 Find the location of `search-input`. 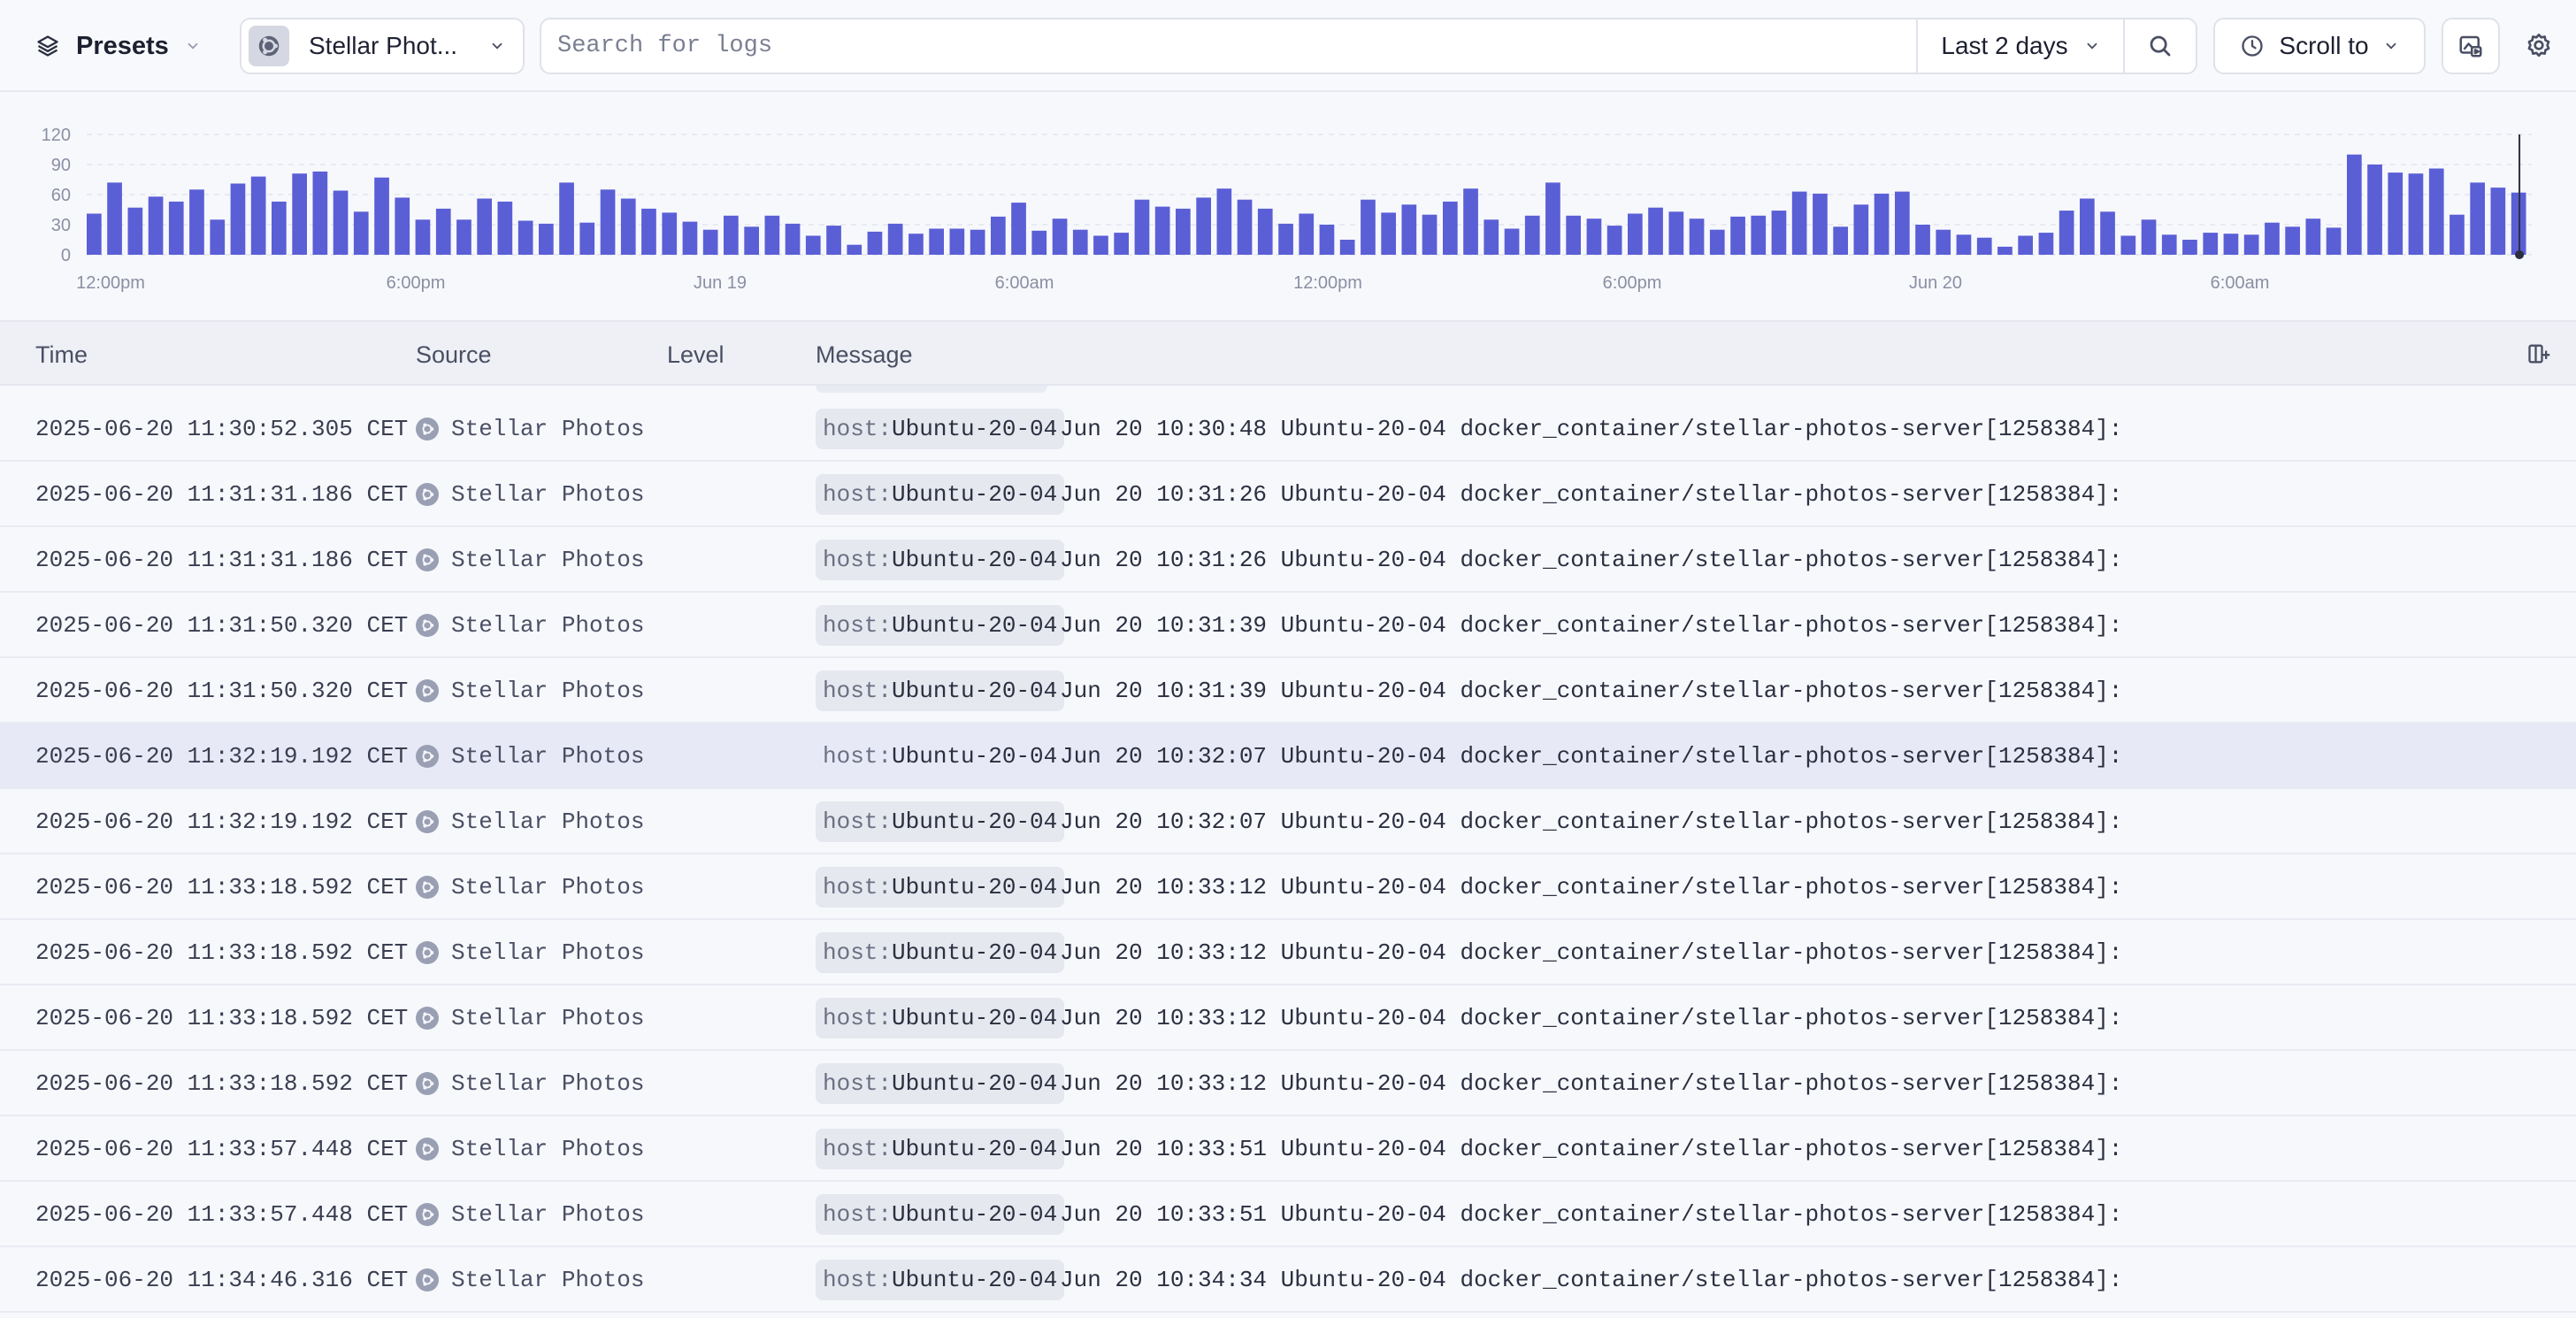

search-input is located at coordinates (1228, 46).